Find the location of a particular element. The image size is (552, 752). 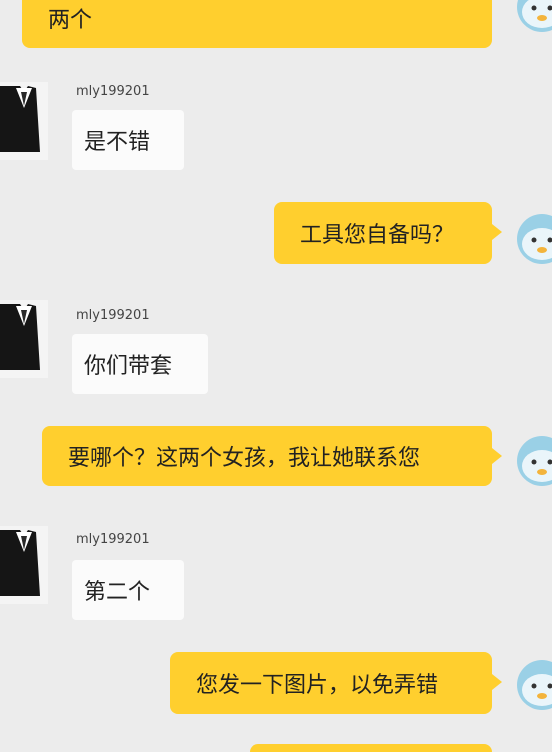

incoming-message-bubble: 第二个 is located at coordinates (128, 590).